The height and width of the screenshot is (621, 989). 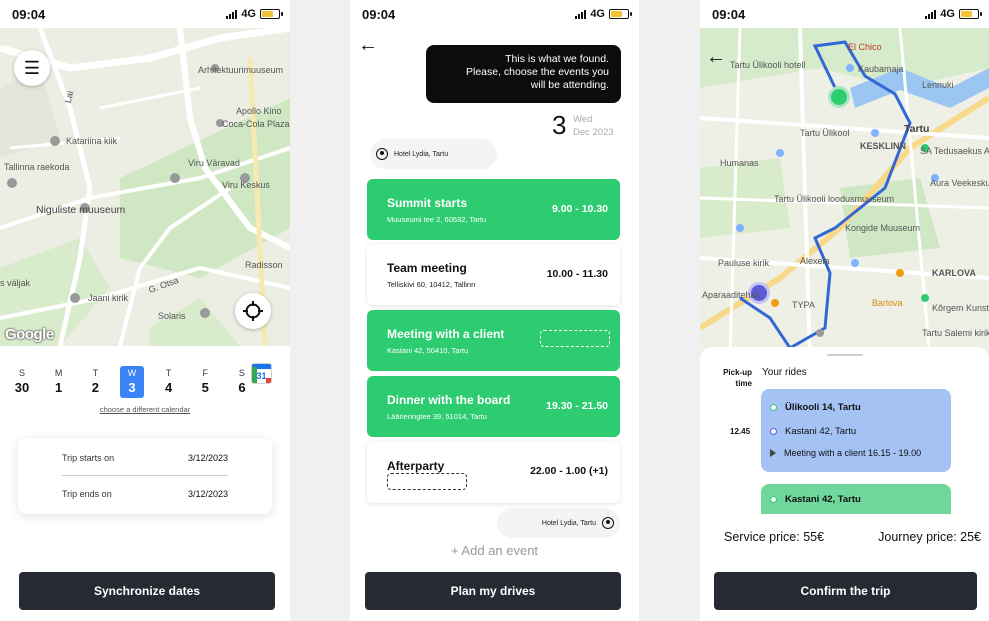 What do you see at coordinates (569, 85) in the screenshot?
I see `bubble-line: will be attending.` at bounding box center [569, 85].